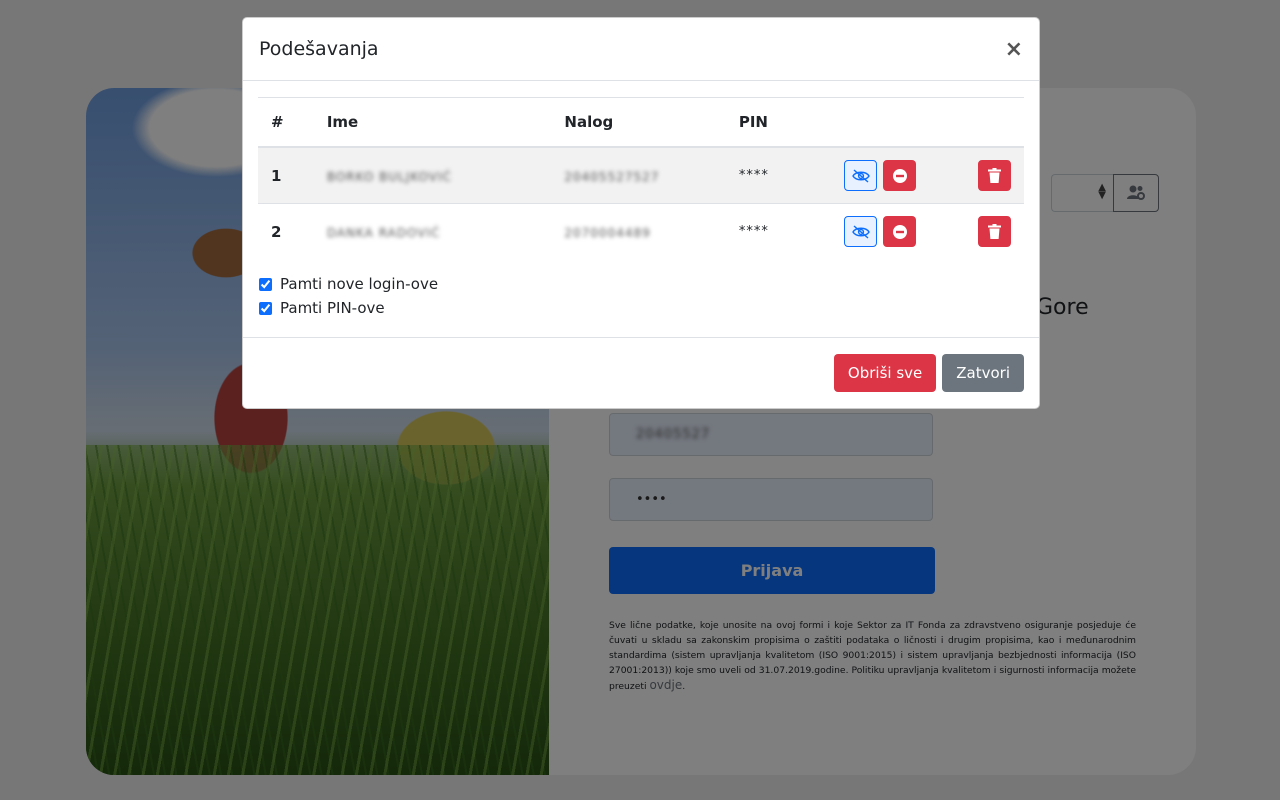 This screenshot has width=1280, height=800. What do you see at coordinates (332, 308) in the screenshot?
I see `remember-pins-label: Pamti PIN-ove` at bounding box center [332, 308].